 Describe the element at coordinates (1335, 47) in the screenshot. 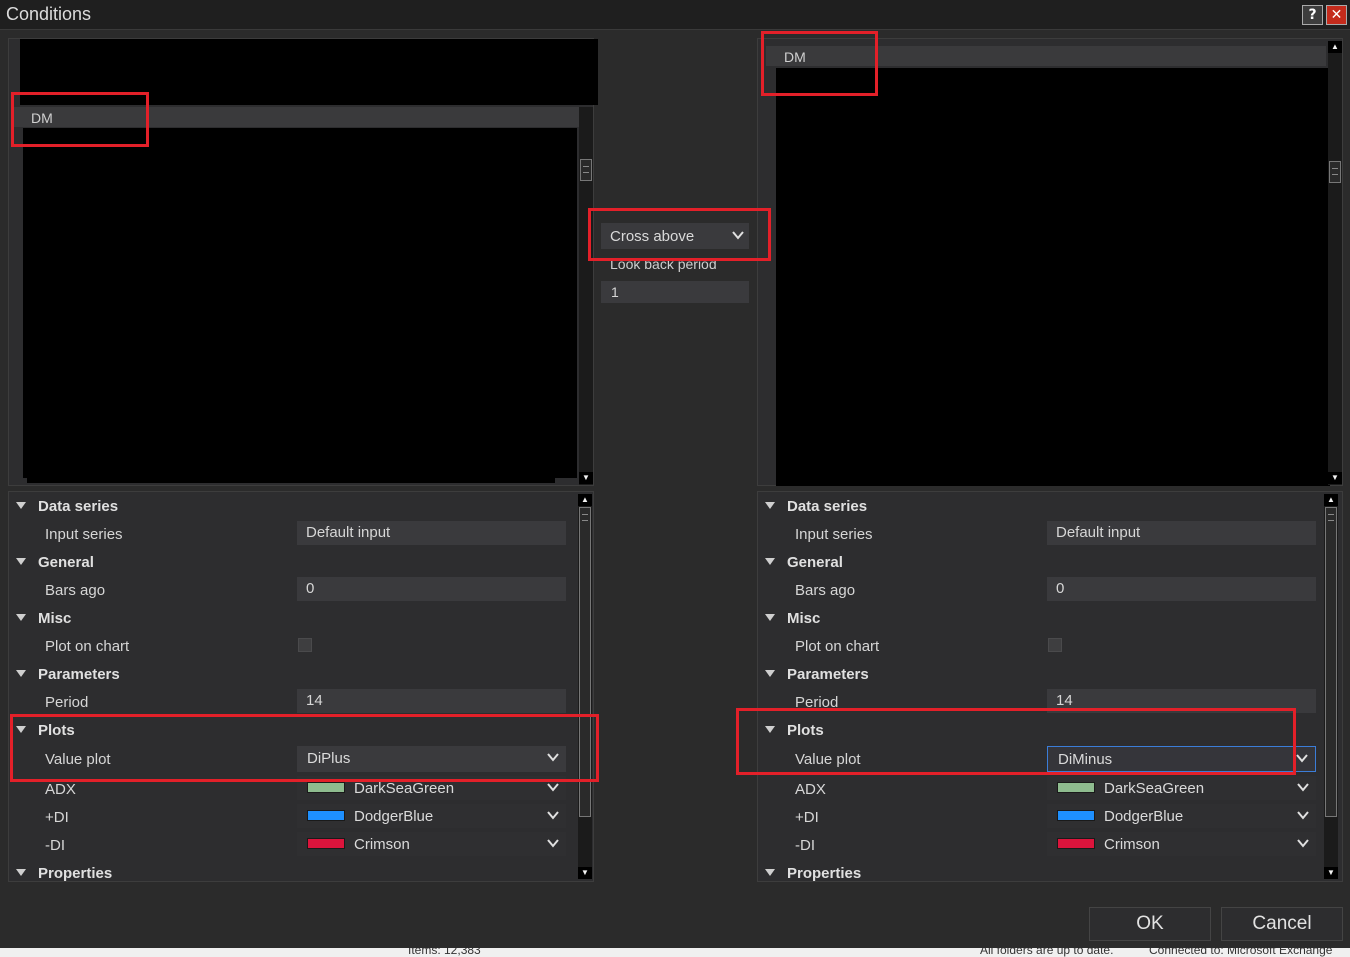

I see `right-list-scroll-up: ▲` at that location.